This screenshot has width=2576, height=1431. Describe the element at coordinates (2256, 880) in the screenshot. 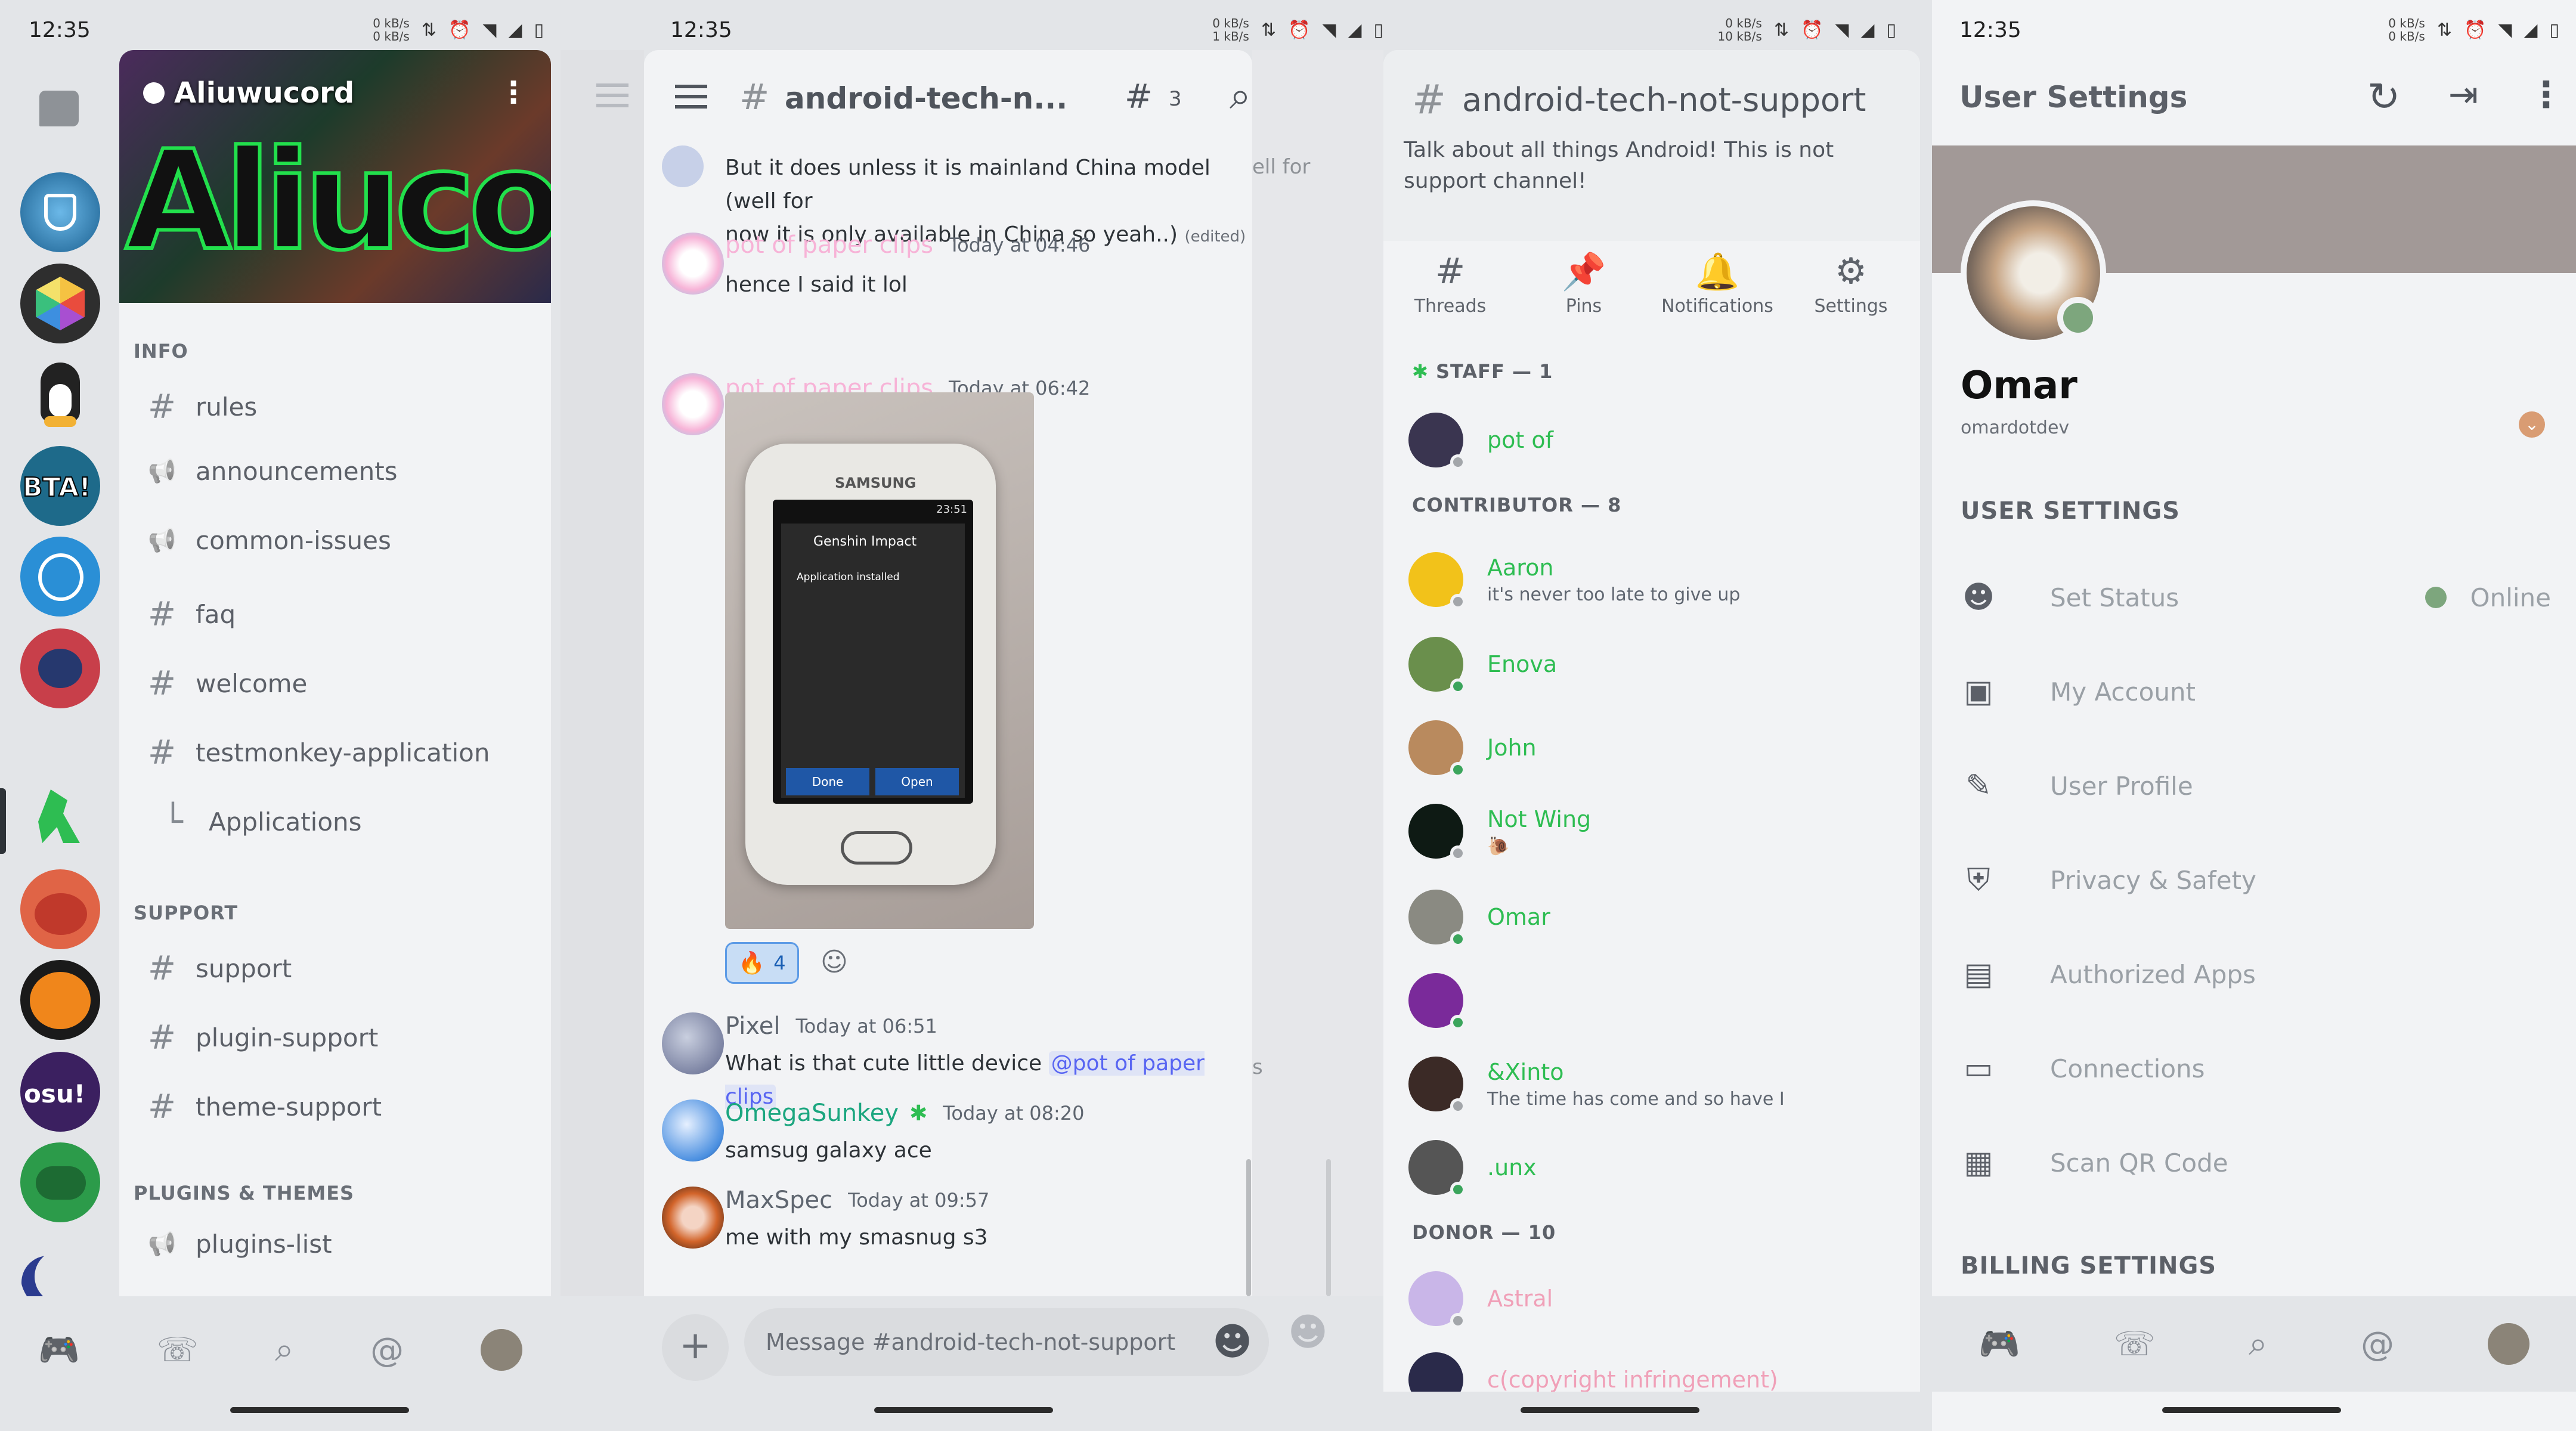

I see `settings-row-privacy-safety: ⛨ Privacy & Safety` at that location.